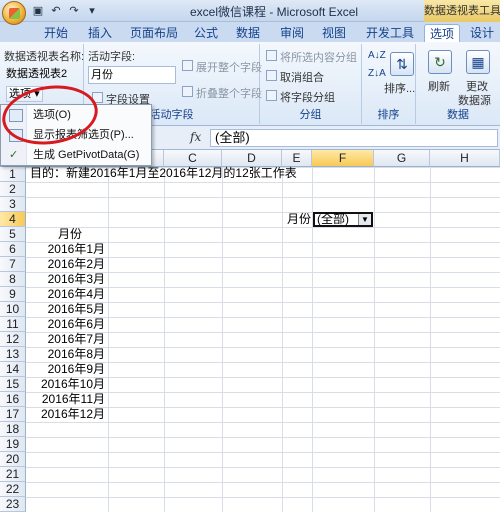 This screenshot has width=500, height=512. I want to click on row-header: 16, so click(13, 399).